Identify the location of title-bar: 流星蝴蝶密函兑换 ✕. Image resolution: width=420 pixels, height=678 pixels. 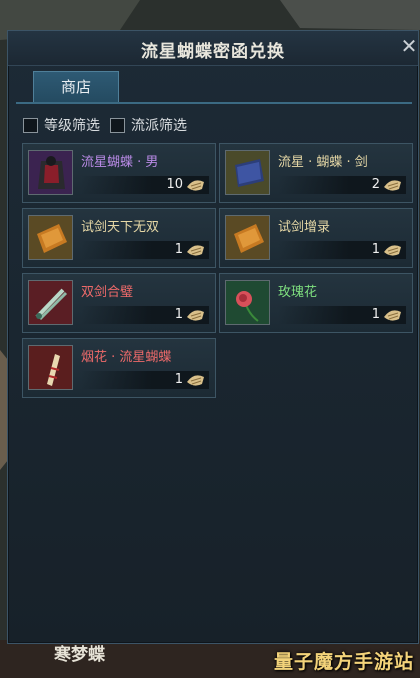
(213, 48).